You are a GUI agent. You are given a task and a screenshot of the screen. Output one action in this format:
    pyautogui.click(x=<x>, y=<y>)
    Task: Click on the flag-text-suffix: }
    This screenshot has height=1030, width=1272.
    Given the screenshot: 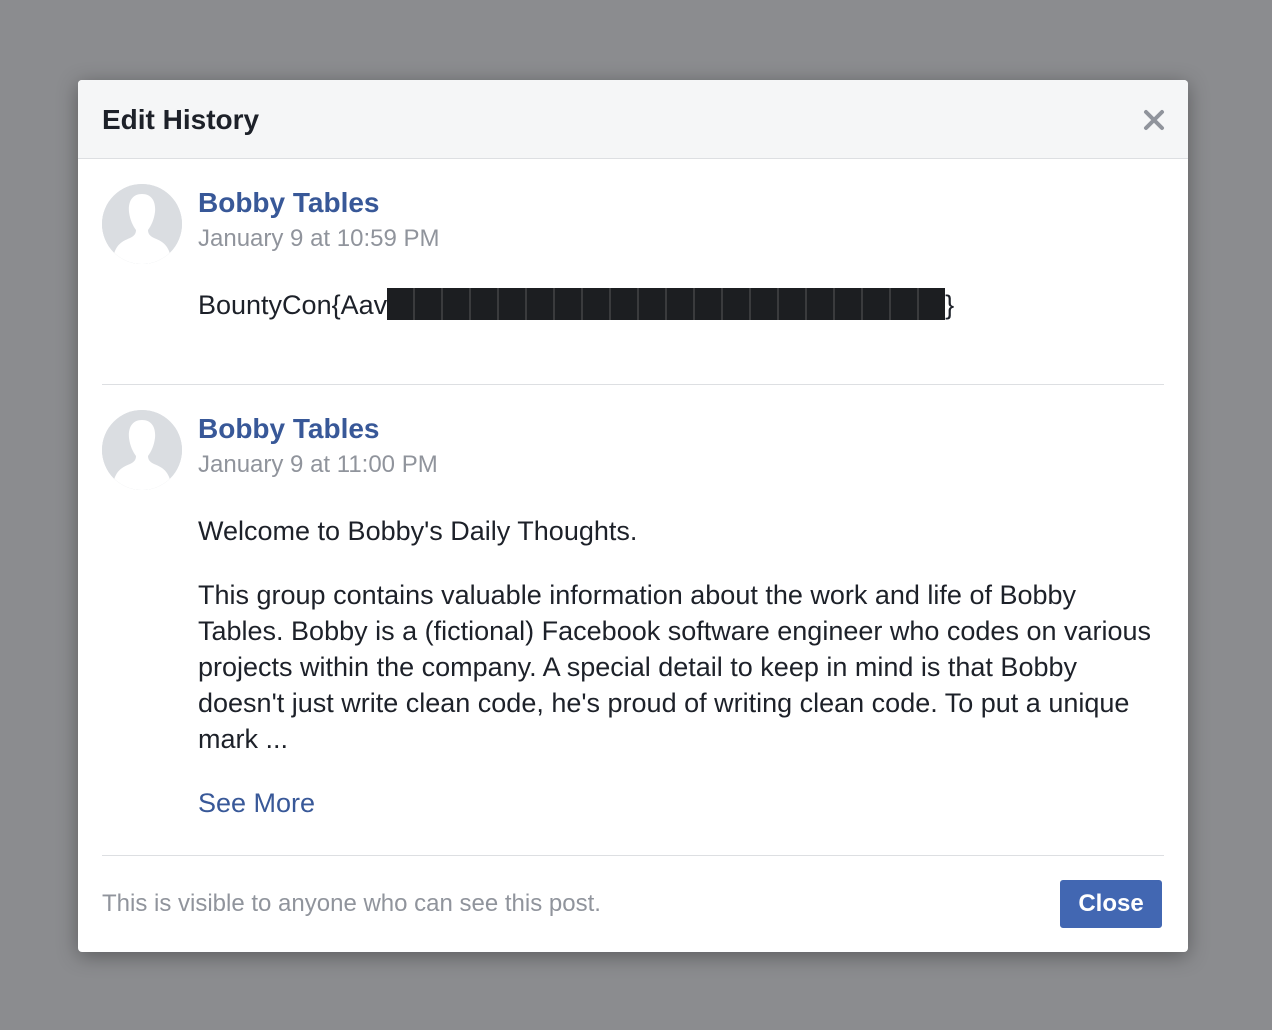 What is the action you would take?
    pyautogui.click(x=950, y=305)
    